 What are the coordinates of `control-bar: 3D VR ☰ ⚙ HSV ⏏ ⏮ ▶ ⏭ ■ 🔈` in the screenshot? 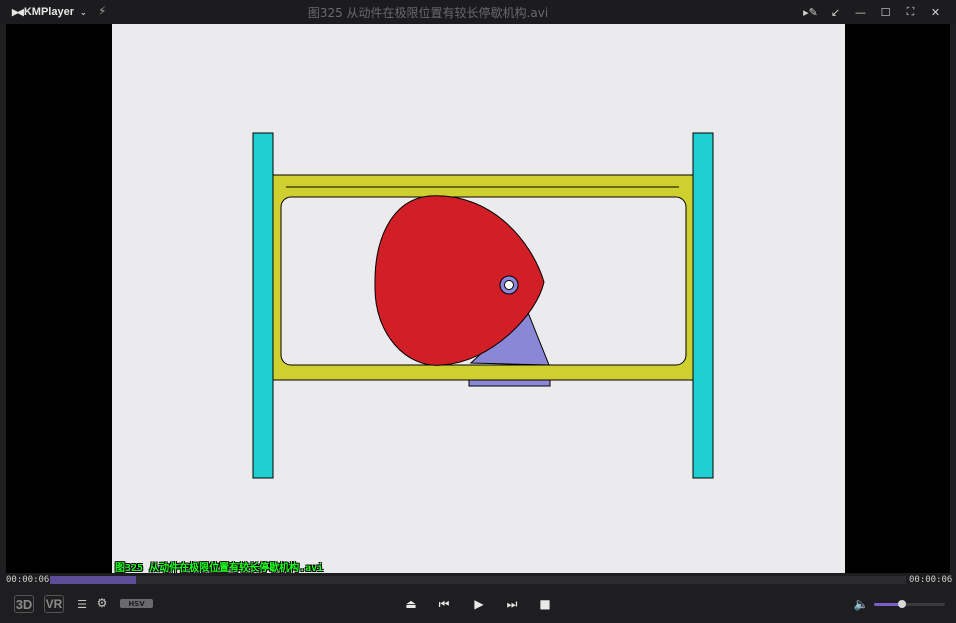 It's located at (478, 605).